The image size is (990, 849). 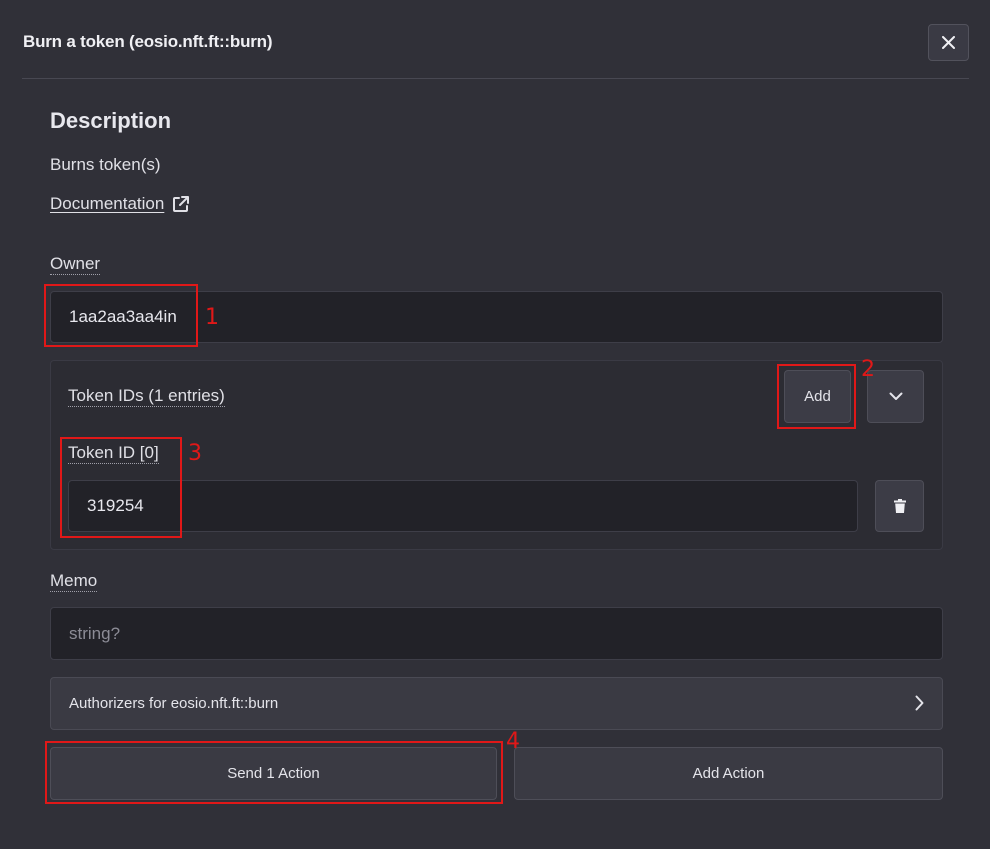 What do you see at coordinates (148, 41) in the screenshot?
I see `dialog-title: Burn a token (eosio.nft.ft::burn)` at bounding box center [148, 41].